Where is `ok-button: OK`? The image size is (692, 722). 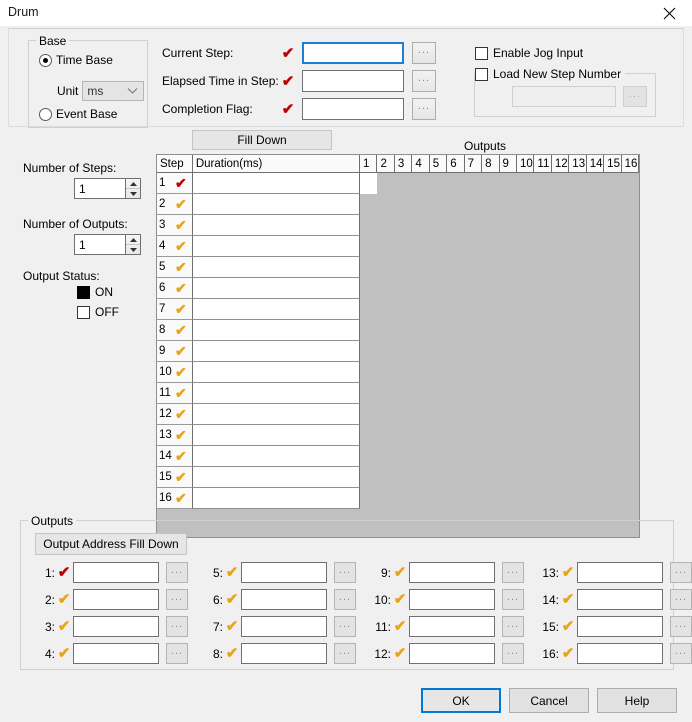
ok-button: OK is located at coordinates (461, 700).